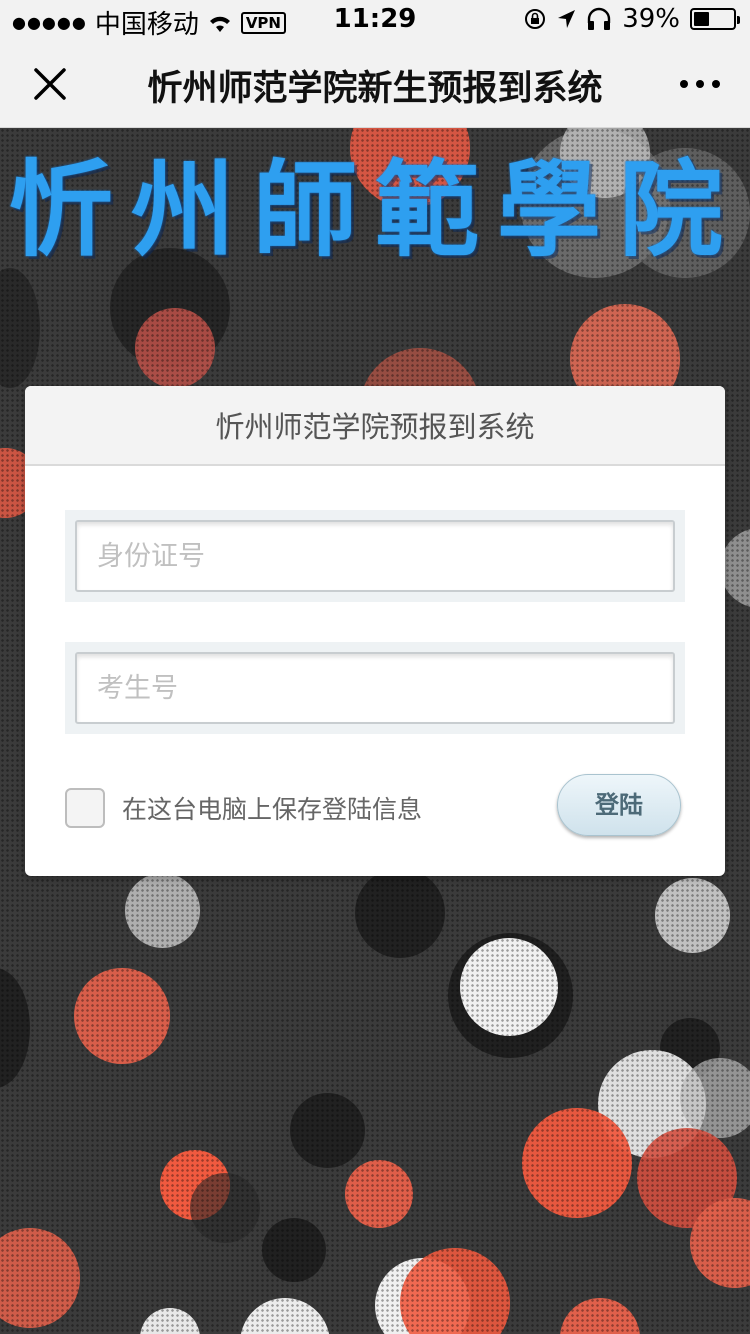 The image size is (750, 1334). Describe the element at coordinates (535, 19) in the screenshot. I see `orientation-lock-icon` at that location.